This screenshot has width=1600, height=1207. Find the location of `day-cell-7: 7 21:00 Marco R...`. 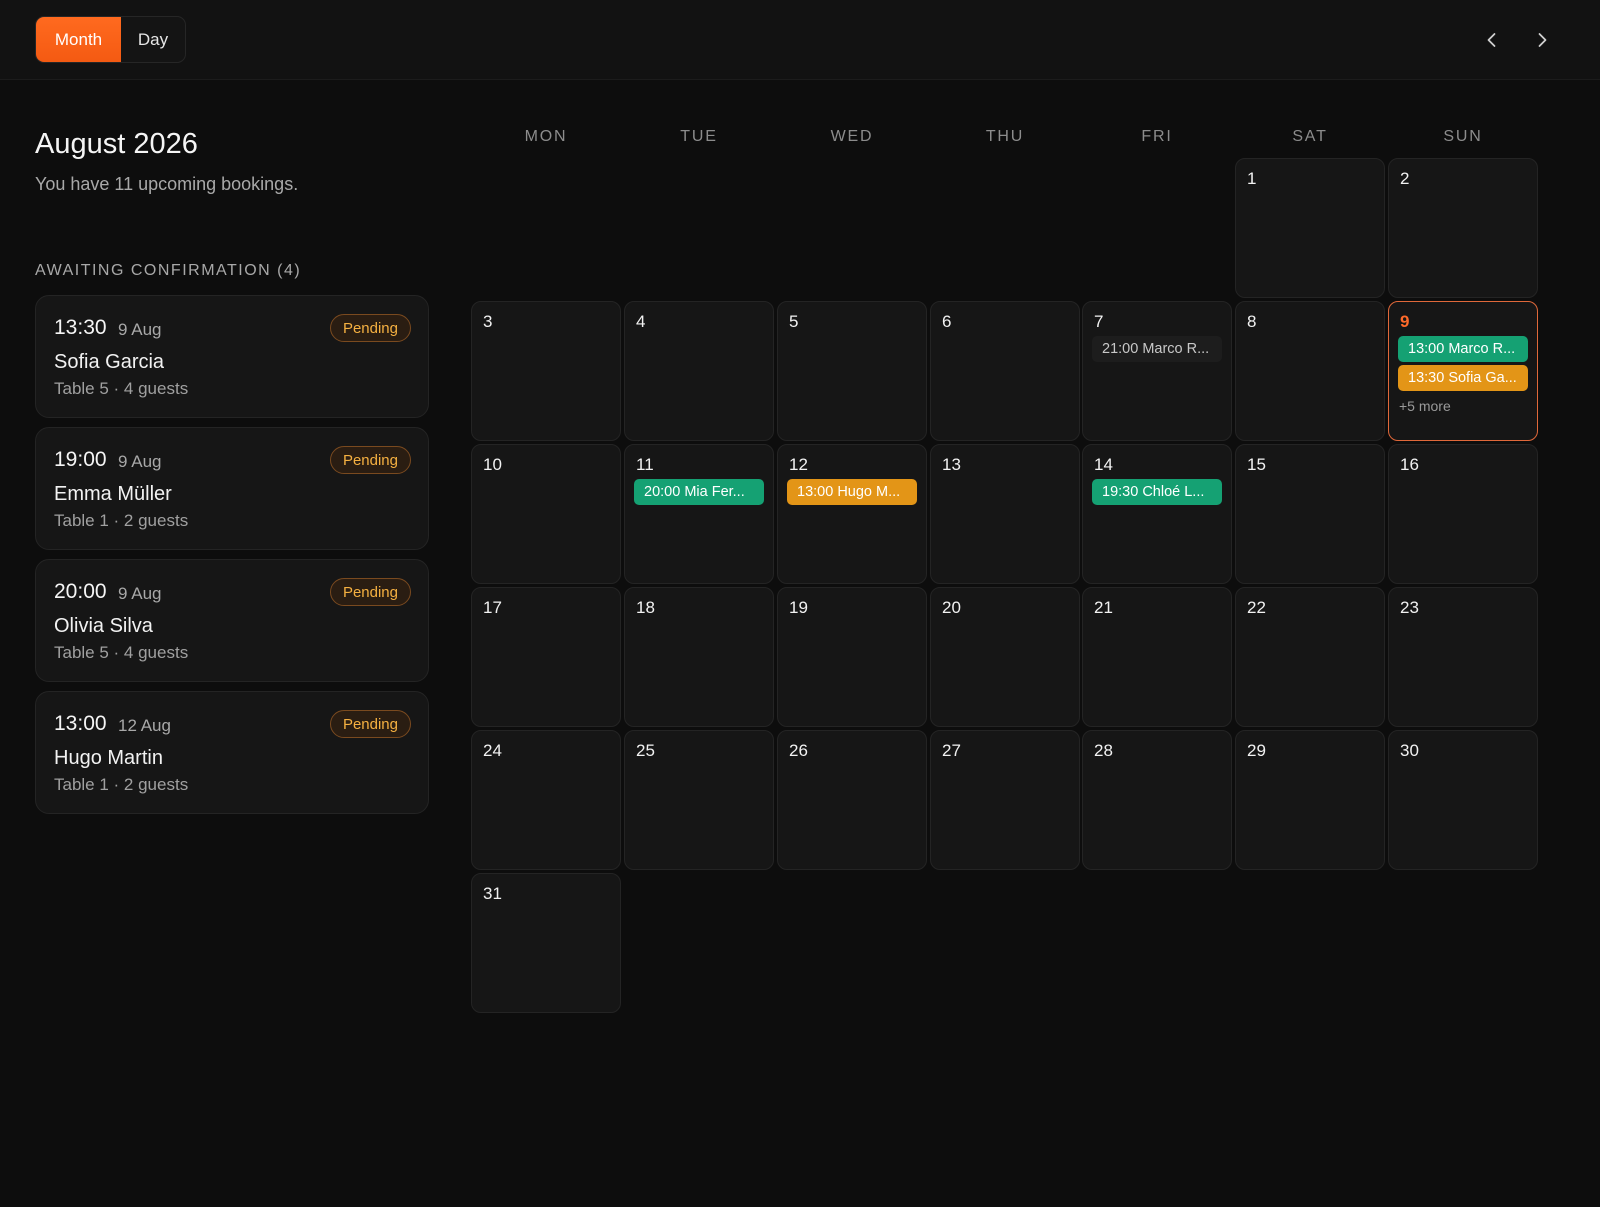

day-cell-7: 7 21:00 Marco R... is located at coordinates (1157, 371).